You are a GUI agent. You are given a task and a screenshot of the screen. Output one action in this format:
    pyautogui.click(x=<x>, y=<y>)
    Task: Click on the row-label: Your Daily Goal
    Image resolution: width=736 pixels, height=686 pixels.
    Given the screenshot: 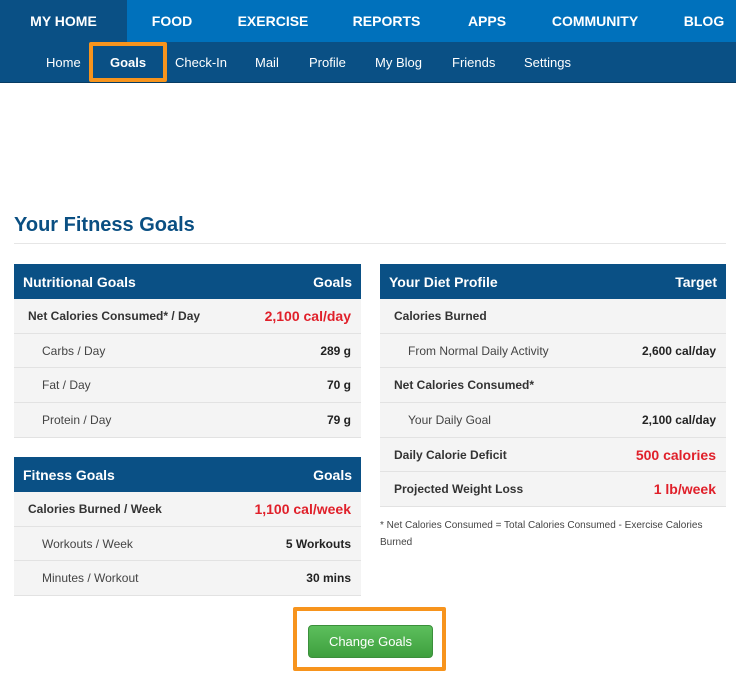 What is the action you would take?
    pyautogui.click(x=449, y=419)
    